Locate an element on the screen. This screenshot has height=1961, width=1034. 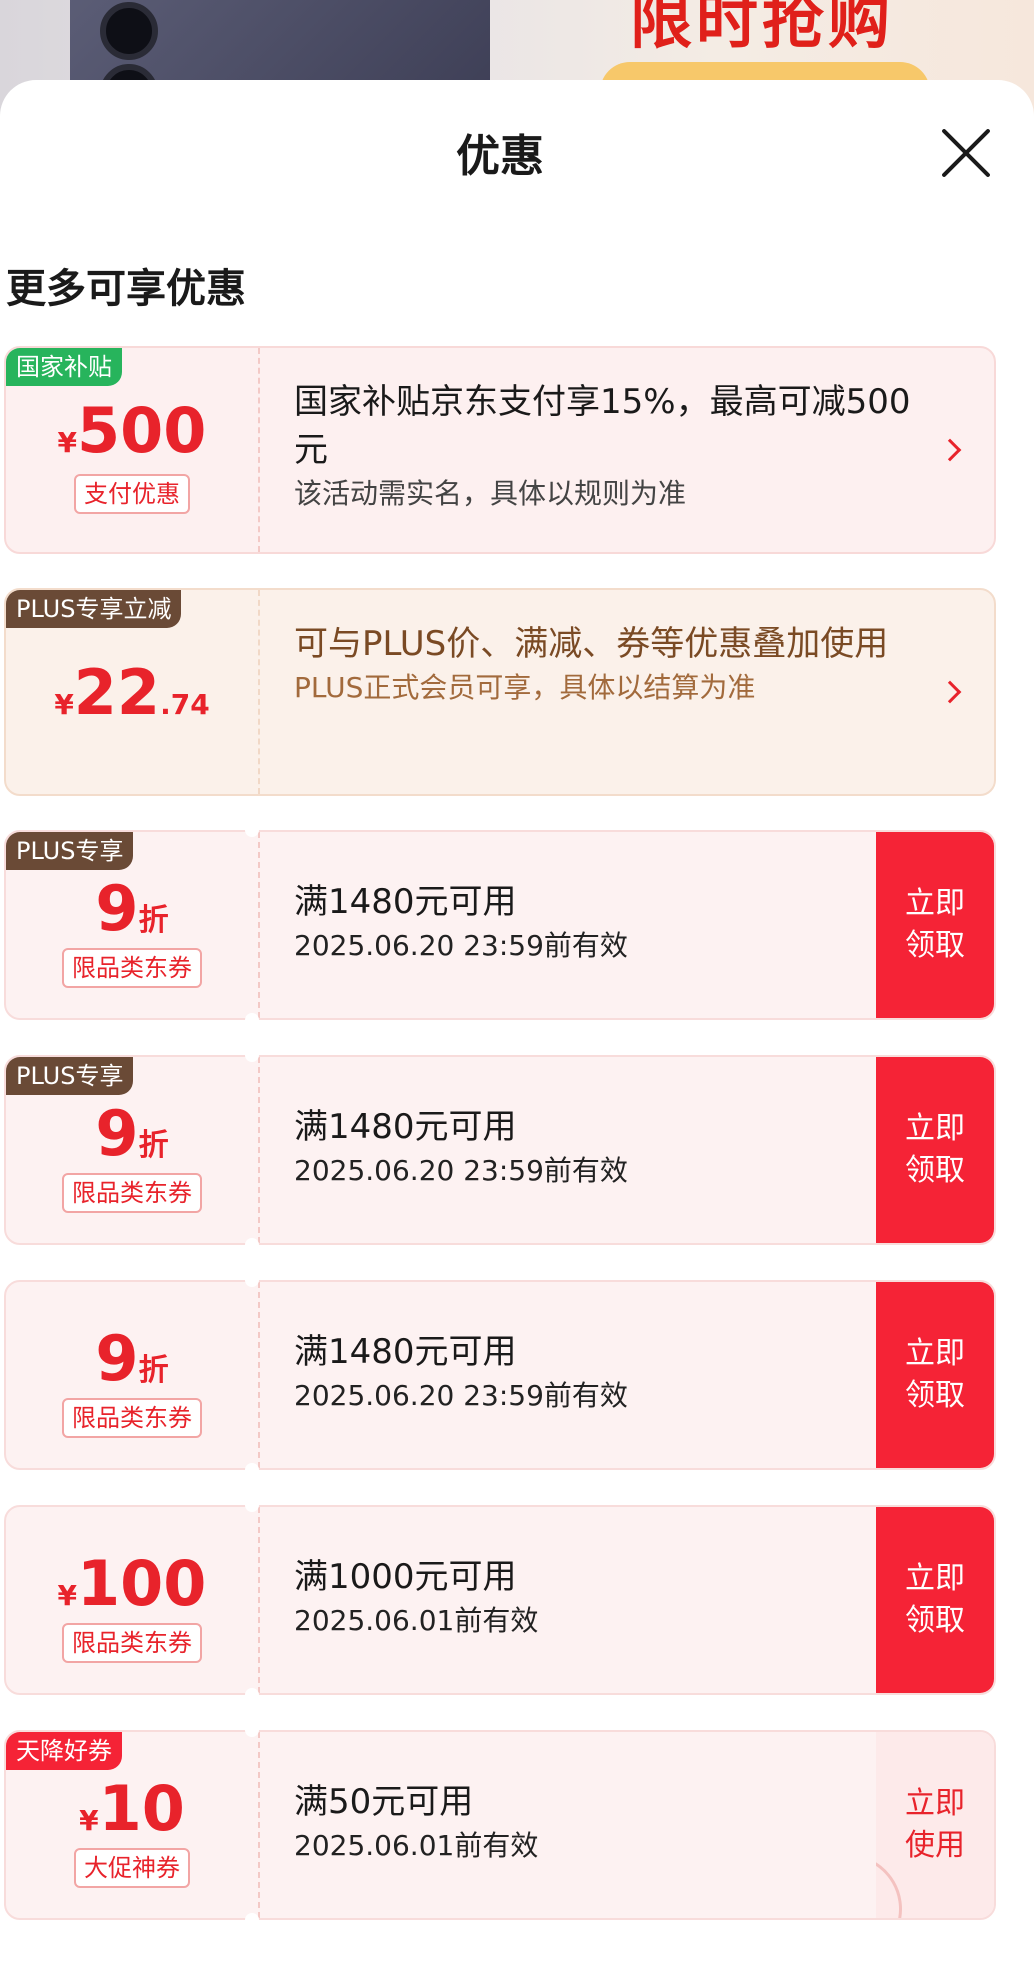
coupon-text: 满50元可用 2025.06.01前有效 is located at coordinates (416, 1822).